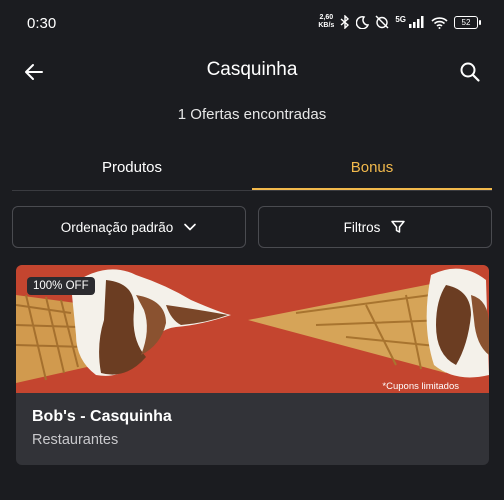 The image size is (504, 500). Describe the element at coordinates (102, 416) in the screenshot. I see `offer-title: Bob's - Casquinha` at that location.